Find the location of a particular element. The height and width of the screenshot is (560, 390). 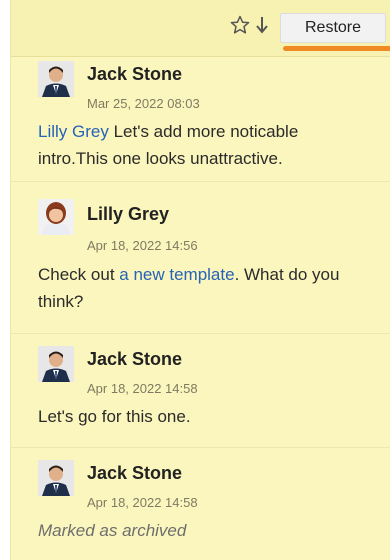

restore-button: Restore is located at coordinates (333, 28).